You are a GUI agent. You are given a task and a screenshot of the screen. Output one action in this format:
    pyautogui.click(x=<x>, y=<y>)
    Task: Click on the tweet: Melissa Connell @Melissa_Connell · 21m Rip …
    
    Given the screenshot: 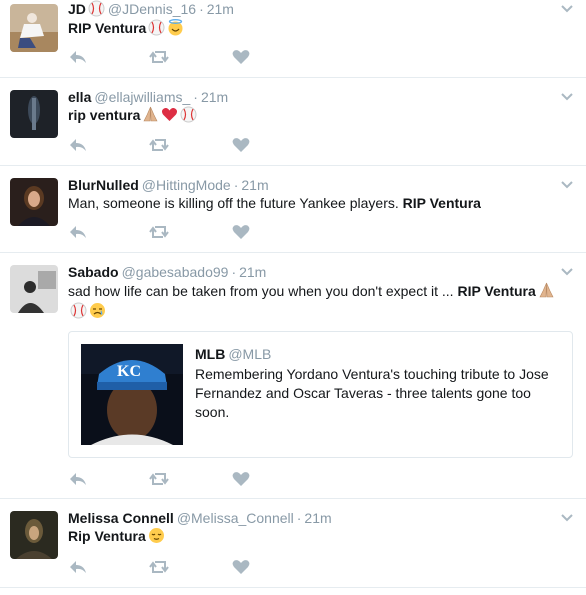 What is the action you would take?
    pyautogui.click(x=293, y=543)
    